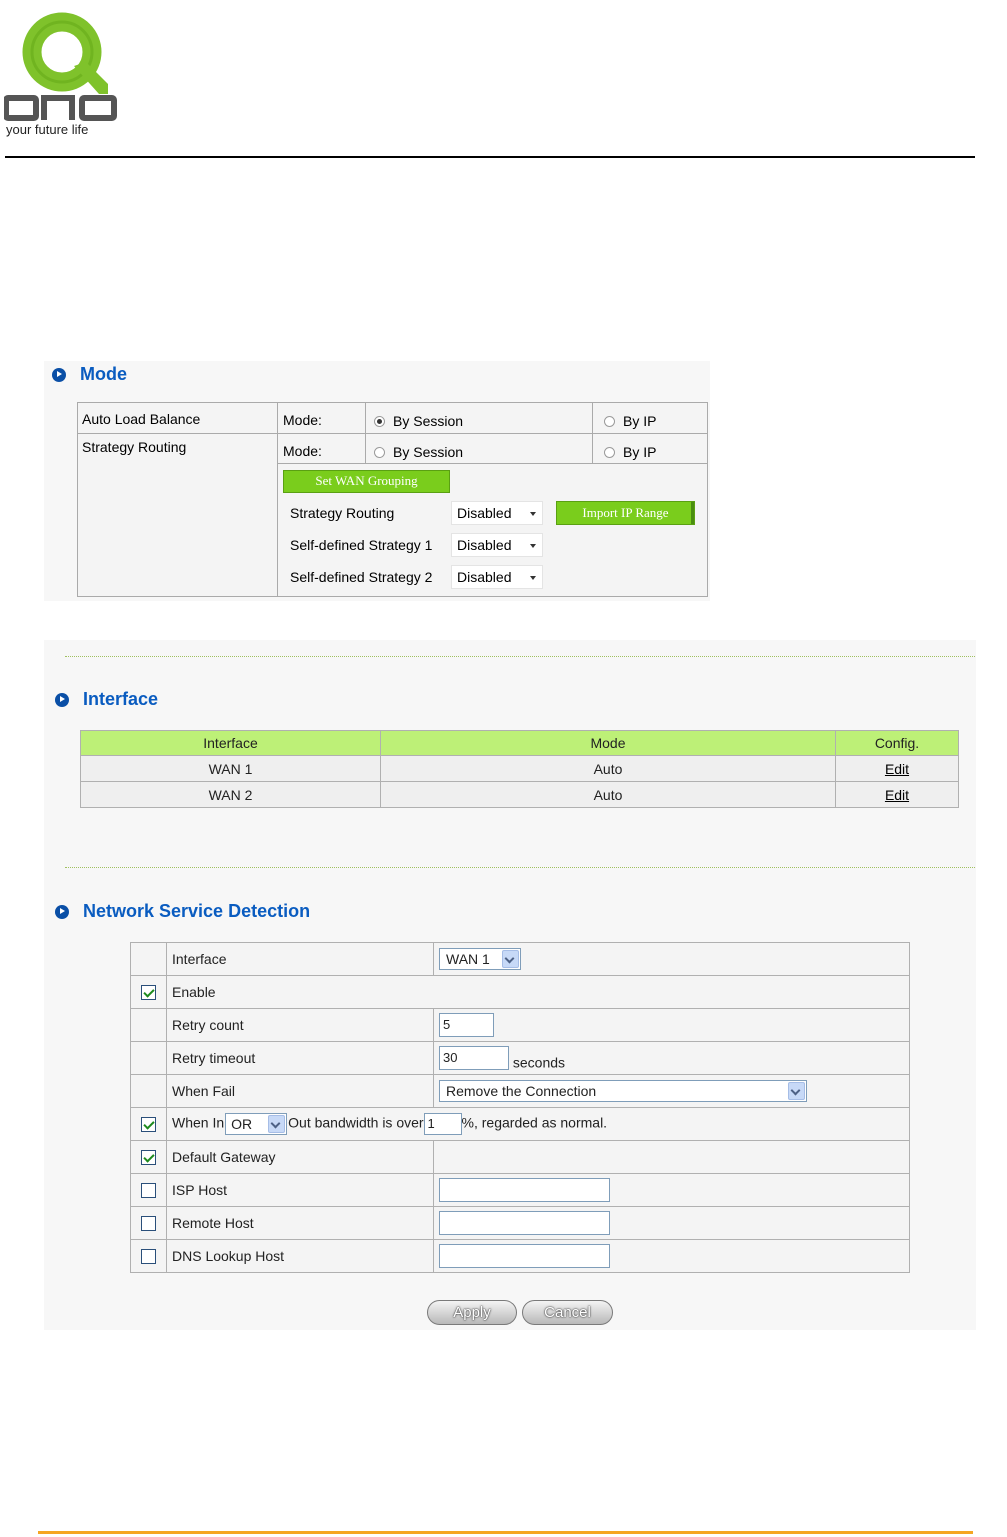 The image size is (1007, 1537). I want to click on default-gateway-checkbox, so click(148, 1158).